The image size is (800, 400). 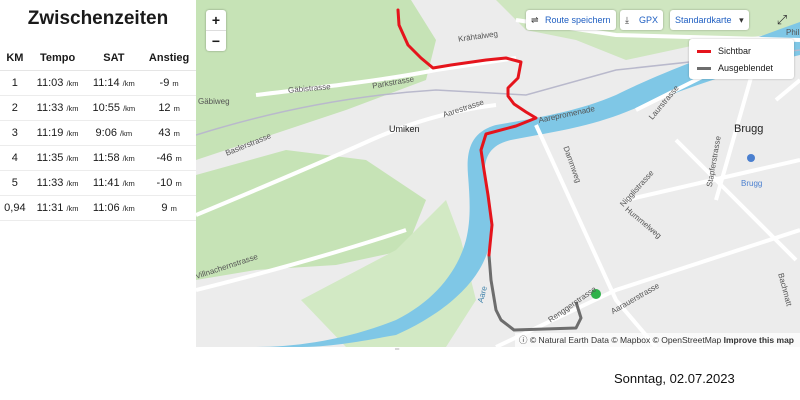 I want to click on brugg-station-marker, so click(x=751, y=158).